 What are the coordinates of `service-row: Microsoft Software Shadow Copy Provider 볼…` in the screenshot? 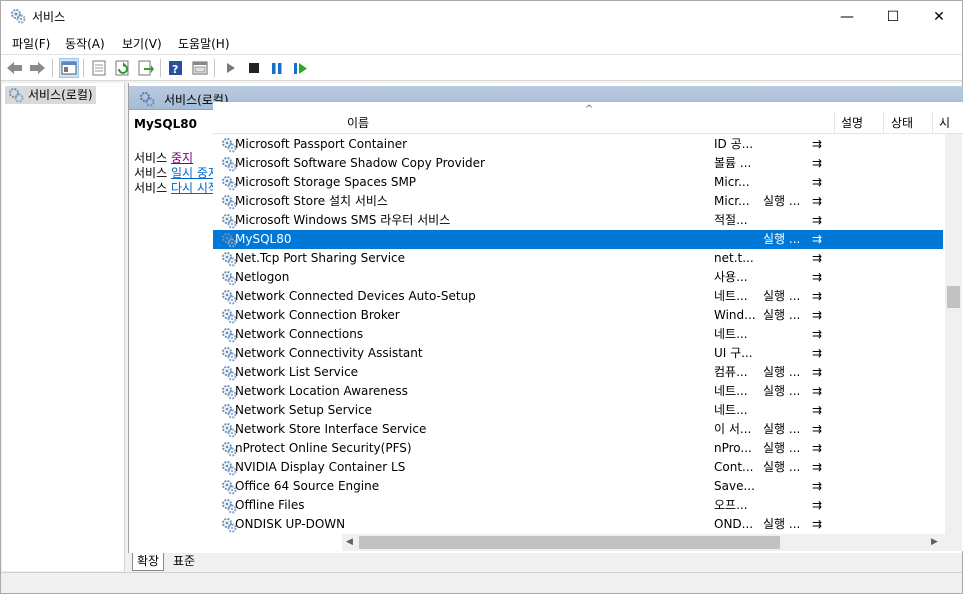 It's located at (578, 163).